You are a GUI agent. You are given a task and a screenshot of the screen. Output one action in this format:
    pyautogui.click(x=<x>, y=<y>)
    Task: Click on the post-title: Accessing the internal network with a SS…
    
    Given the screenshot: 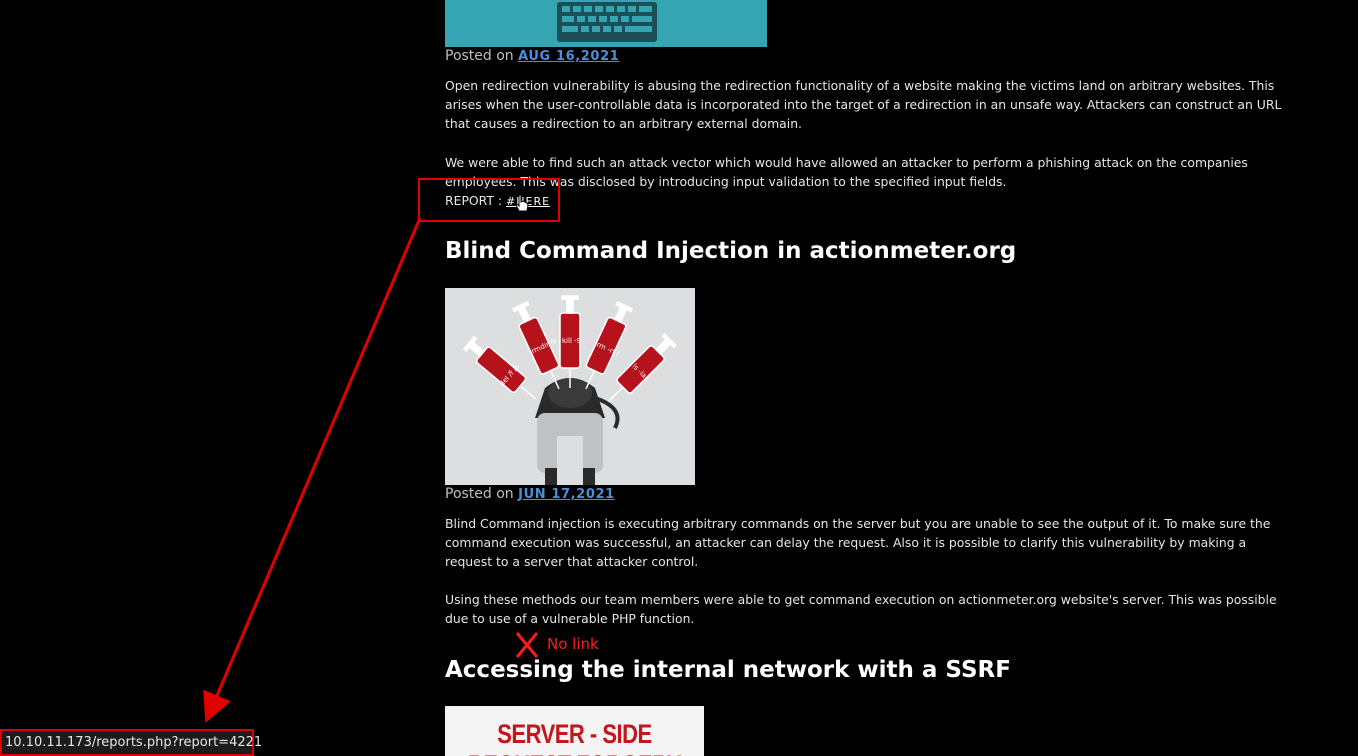 What is the action you would take?
    pyautogui.click(x=728, y=670)
    